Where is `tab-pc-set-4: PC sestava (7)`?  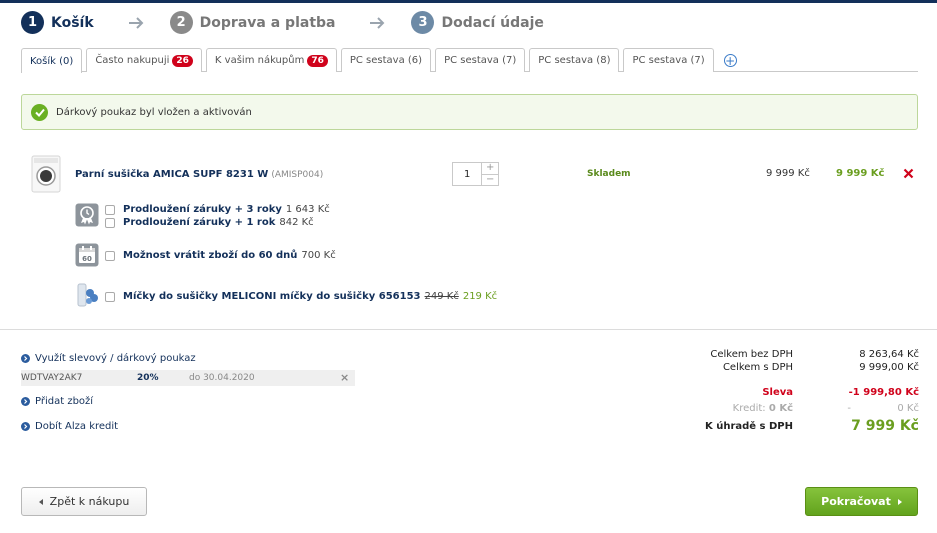 tab-pc-set-4: PC sestava (7) is located at coordinates (668, 60).